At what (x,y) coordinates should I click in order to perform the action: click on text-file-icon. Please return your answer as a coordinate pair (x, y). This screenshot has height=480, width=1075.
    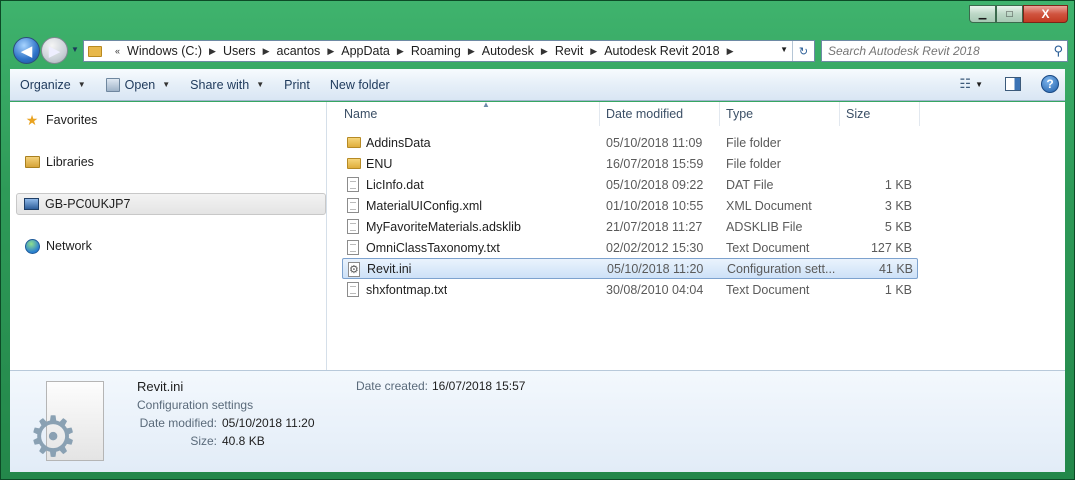
    Looking at the image, I should click on (353, 289).